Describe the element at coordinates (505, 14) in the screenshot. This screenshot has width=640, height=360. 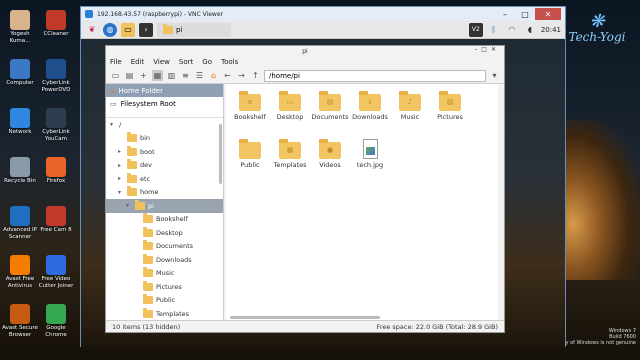
I see `minimize-button: –` at that location.